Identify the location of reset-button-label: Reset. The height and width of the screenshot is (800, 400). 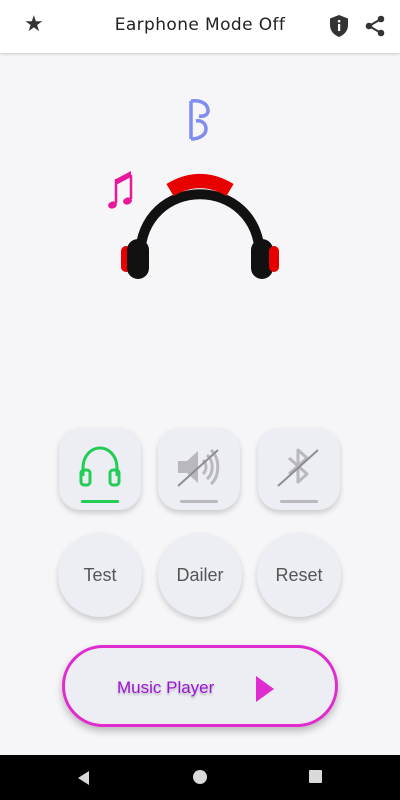
(299, 574).